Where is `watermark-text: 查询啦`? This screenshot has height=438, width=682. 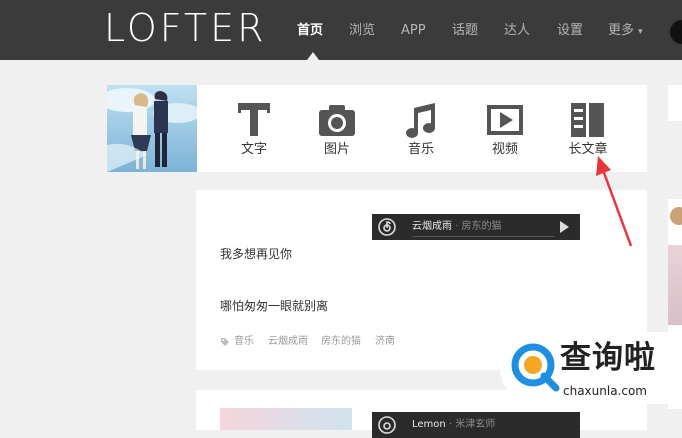
watermark-text: 查询啦 is located at coordinates (608, 358).